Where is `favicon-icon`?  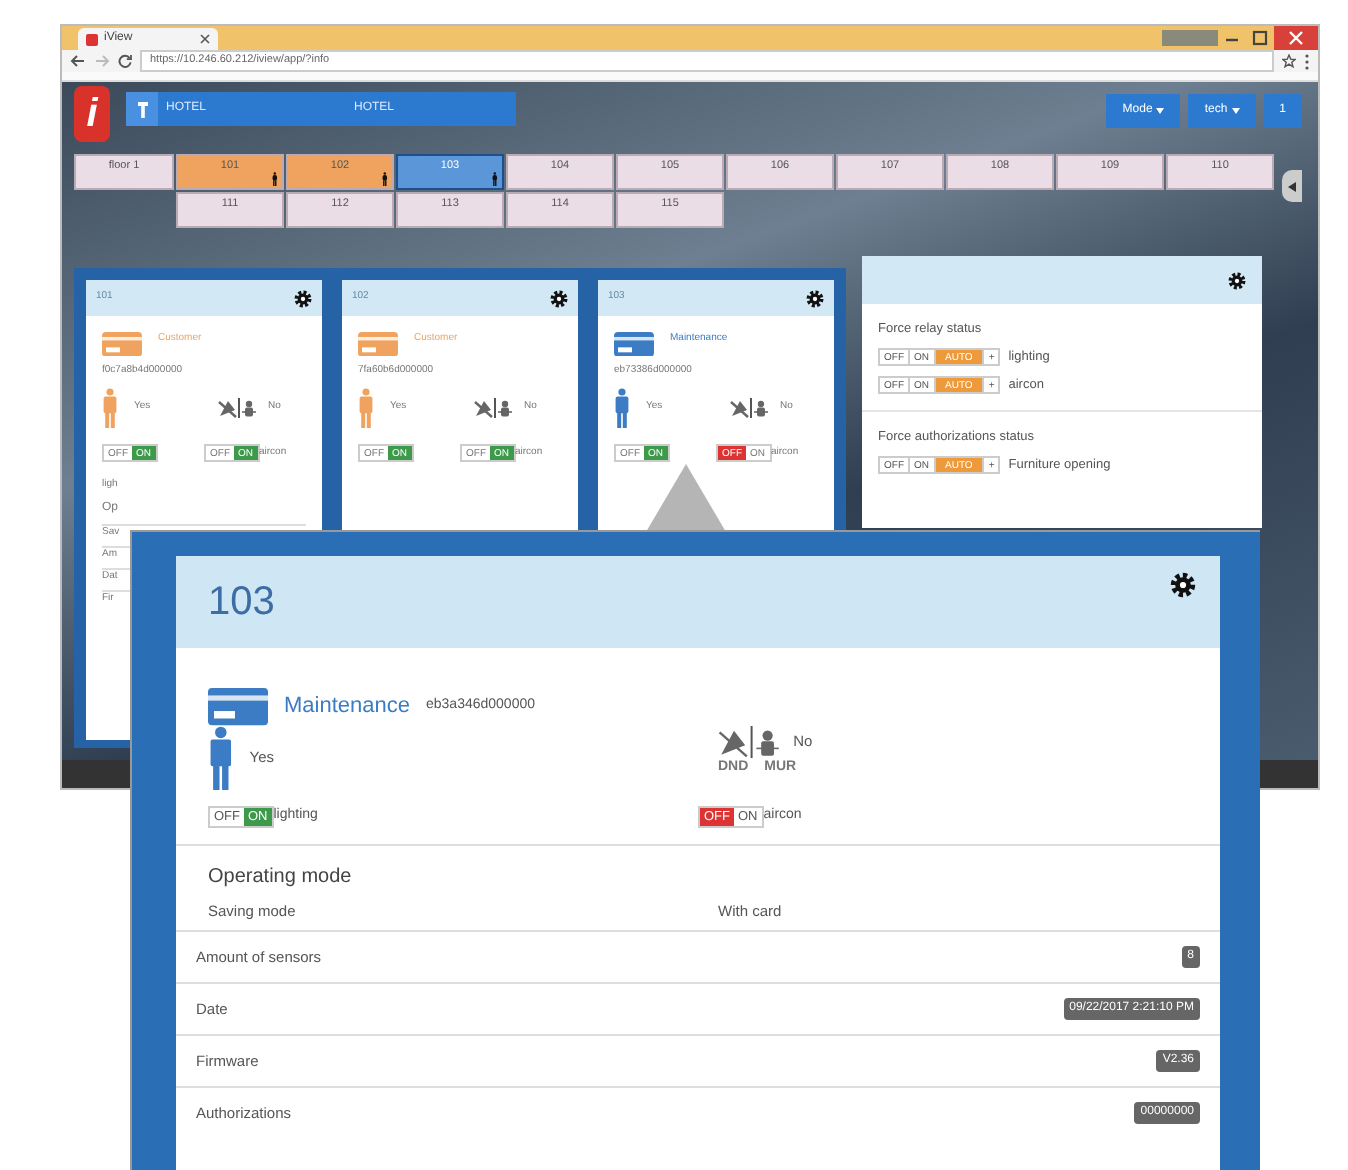
favicon-icon is located at coordinates (92, 39).